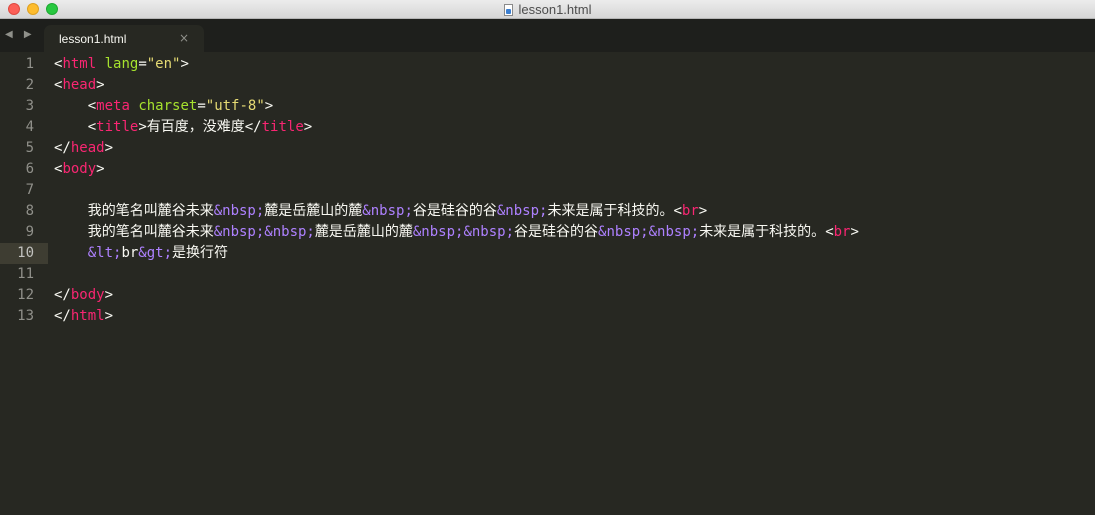  What do you see at coordinates (547, 35) in the screenshot?
I see `tab-bar: ◀ ▶ lesson1.html ×` at bounding box center [547, 35].